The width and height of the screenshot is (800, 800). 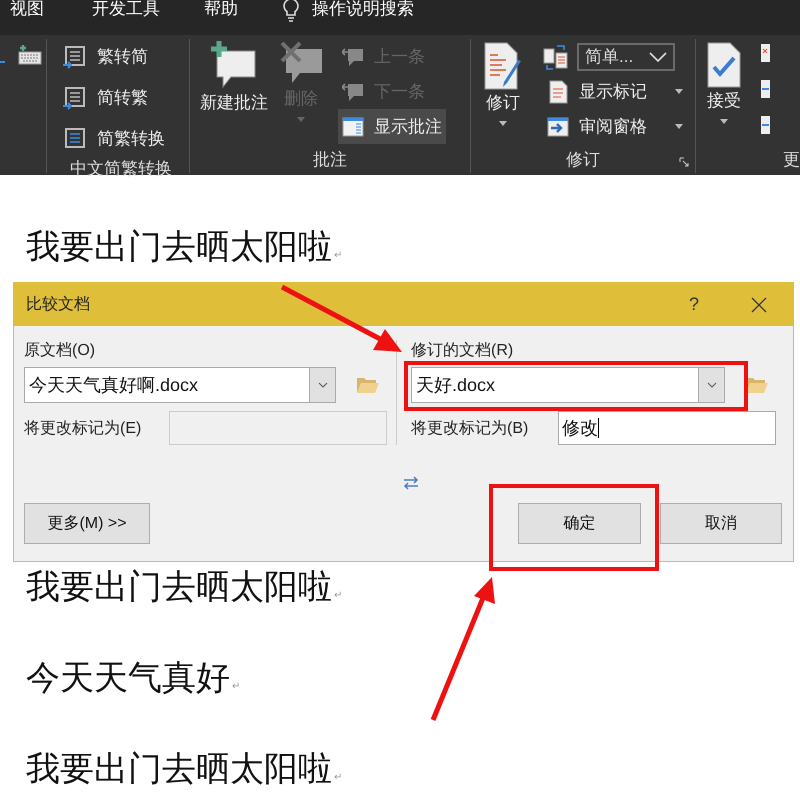 What do you see at coordinates (759, 304) in the screenshot?
I see `close-icon` at bounding box center [759, 304].